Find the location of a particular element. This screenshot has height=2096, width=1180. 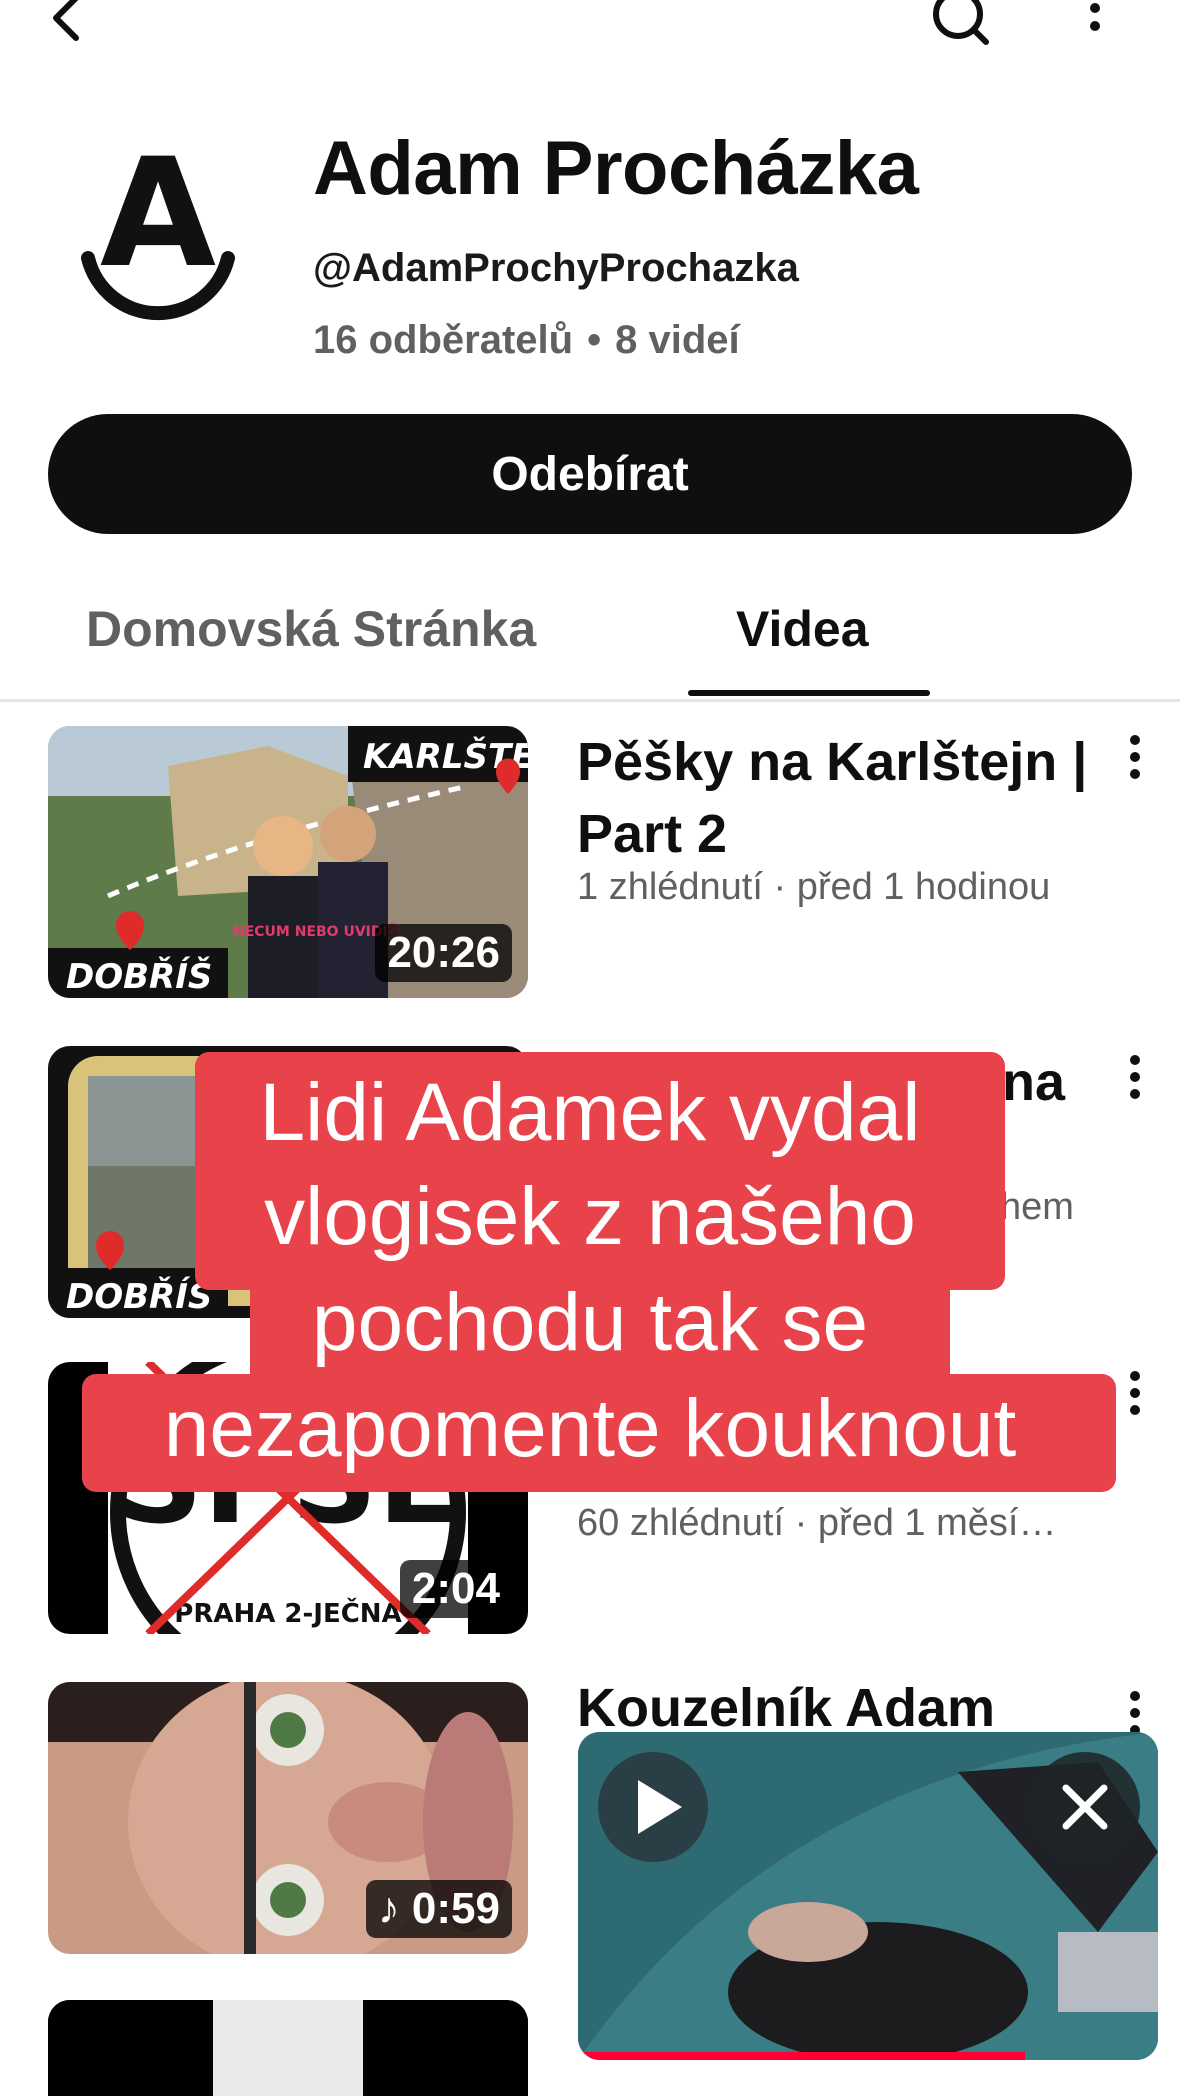

channel-handle: @AdamProchyProchazka is located at coordinates (556, 268).